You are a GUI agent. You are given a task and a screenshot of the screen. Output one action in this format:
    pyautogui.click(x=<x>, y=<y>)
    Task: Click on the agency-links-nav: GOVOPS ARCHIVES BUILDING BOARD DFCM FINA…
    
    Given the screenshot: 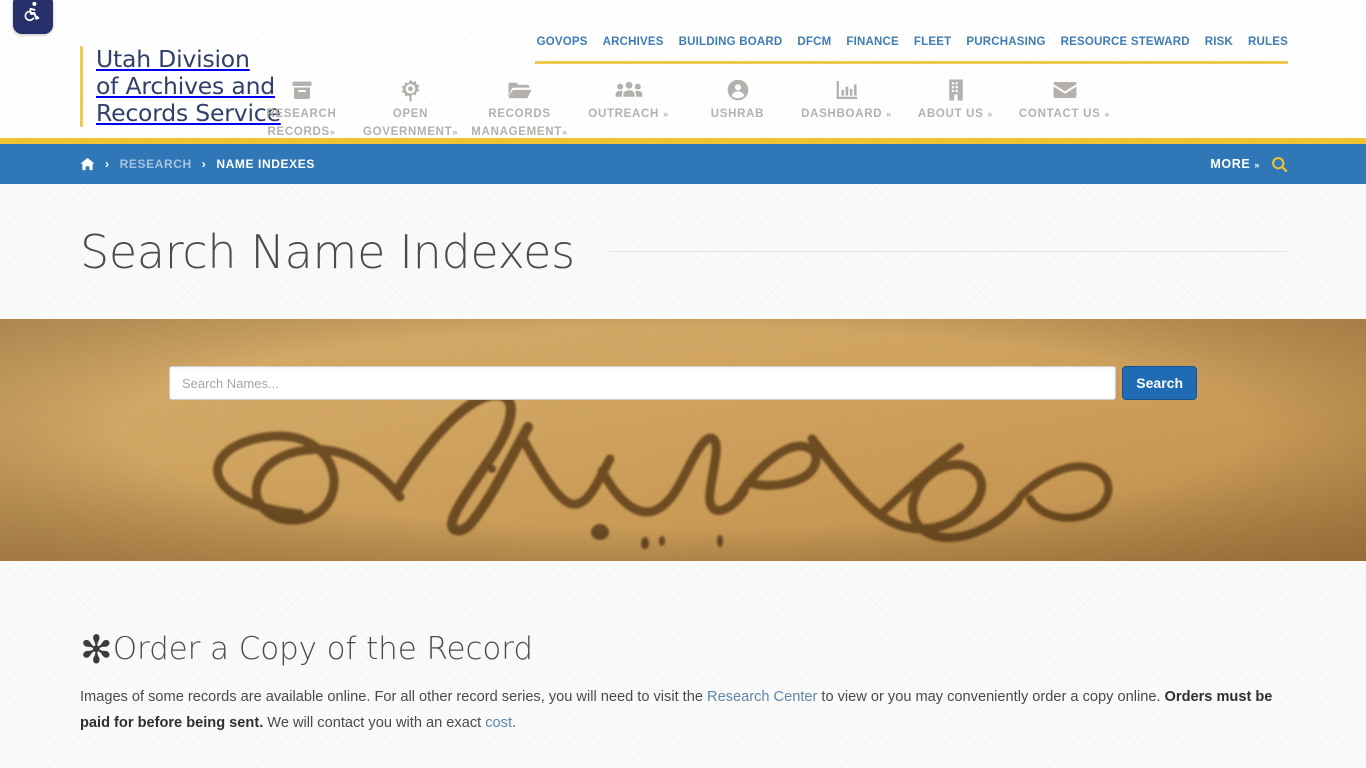 What is the action you would take?
    pyautogui.click(x=912, y=42)
    